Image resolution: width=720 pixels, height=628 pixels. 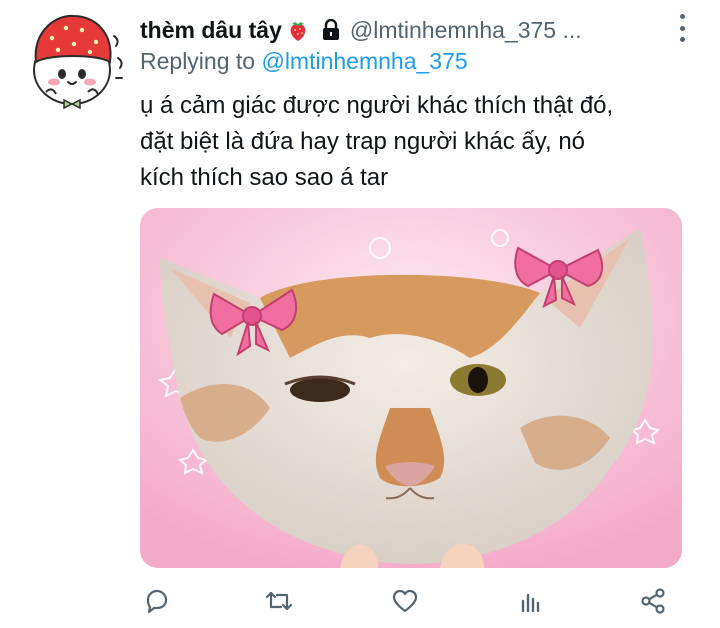 I want to click on more-options-icon, so click(x=682, y=28).